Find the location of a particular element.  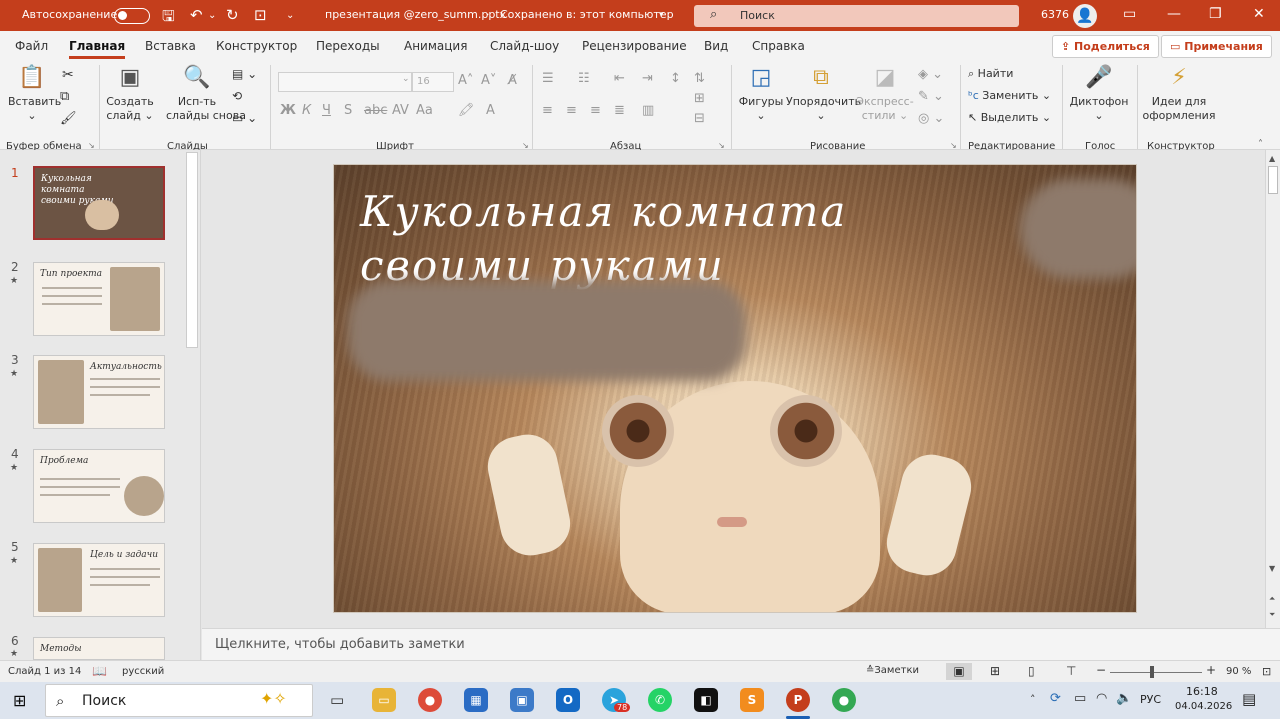

save-icon: 🖫 is located at coordinates (168, 18).